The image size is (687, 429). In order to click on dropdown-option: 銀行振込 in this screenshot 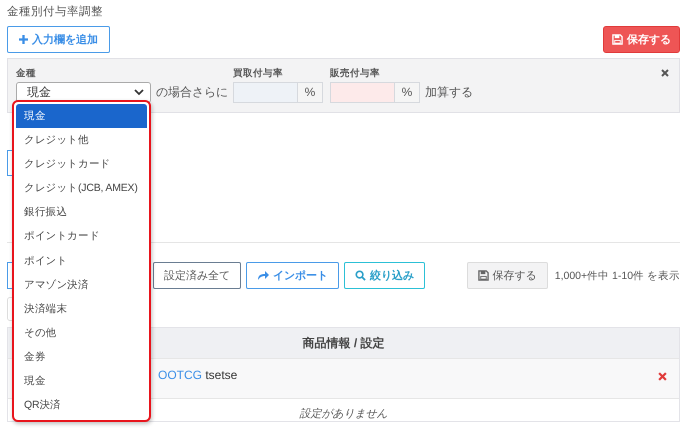, I will do `click(81, 212)`.